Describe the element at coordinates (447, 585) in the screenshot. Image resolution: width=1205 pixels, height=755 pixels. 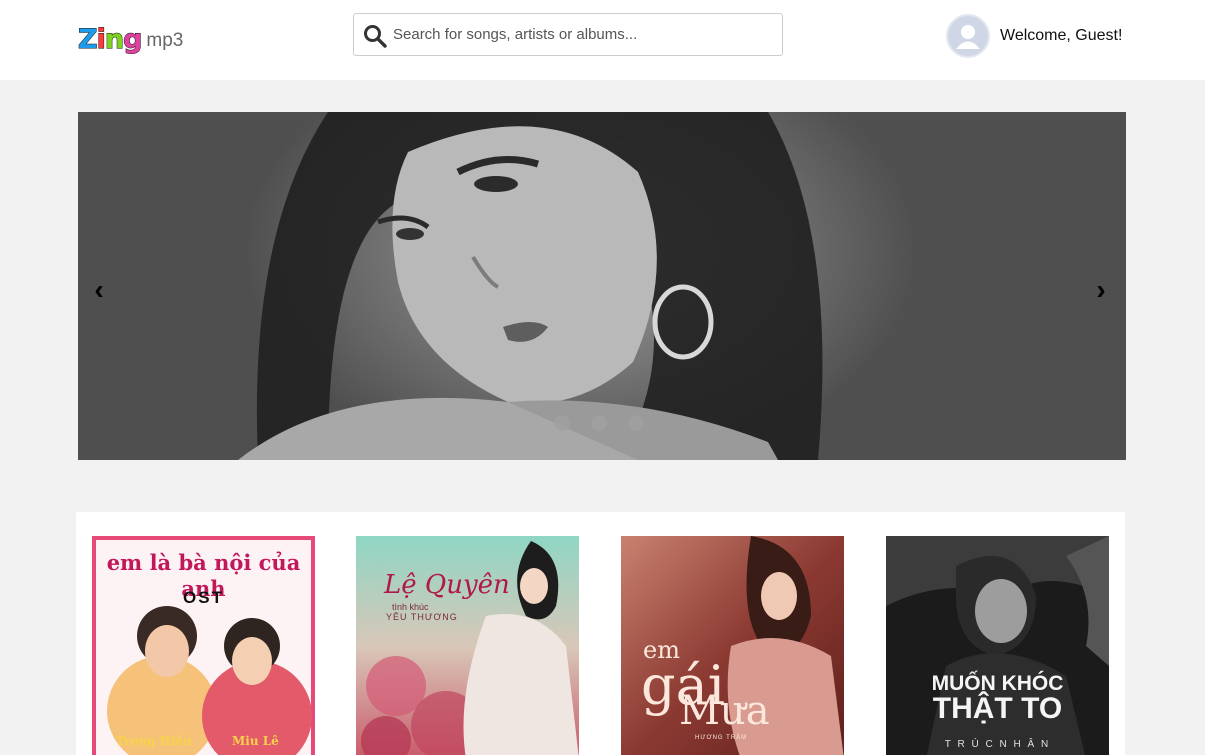
I see `album-title: Lệ Quyên` at that location.